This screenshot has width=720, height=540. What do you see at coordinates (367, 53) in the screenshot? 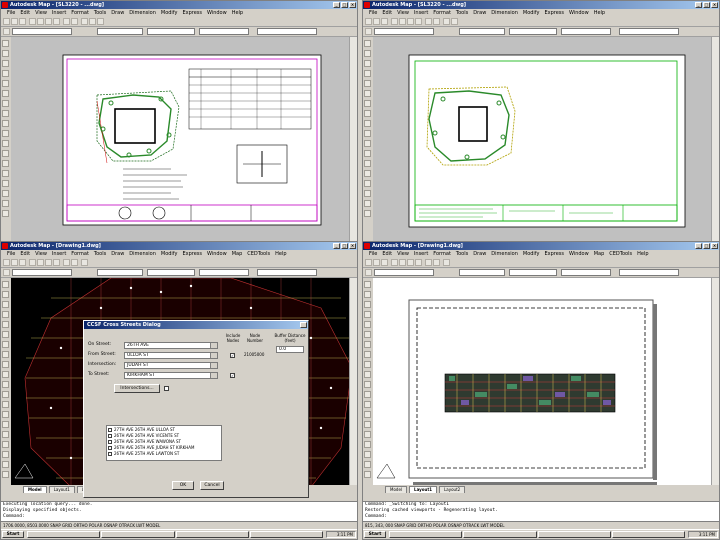
I see `polyline-icon` at bounding box center [367, 53].